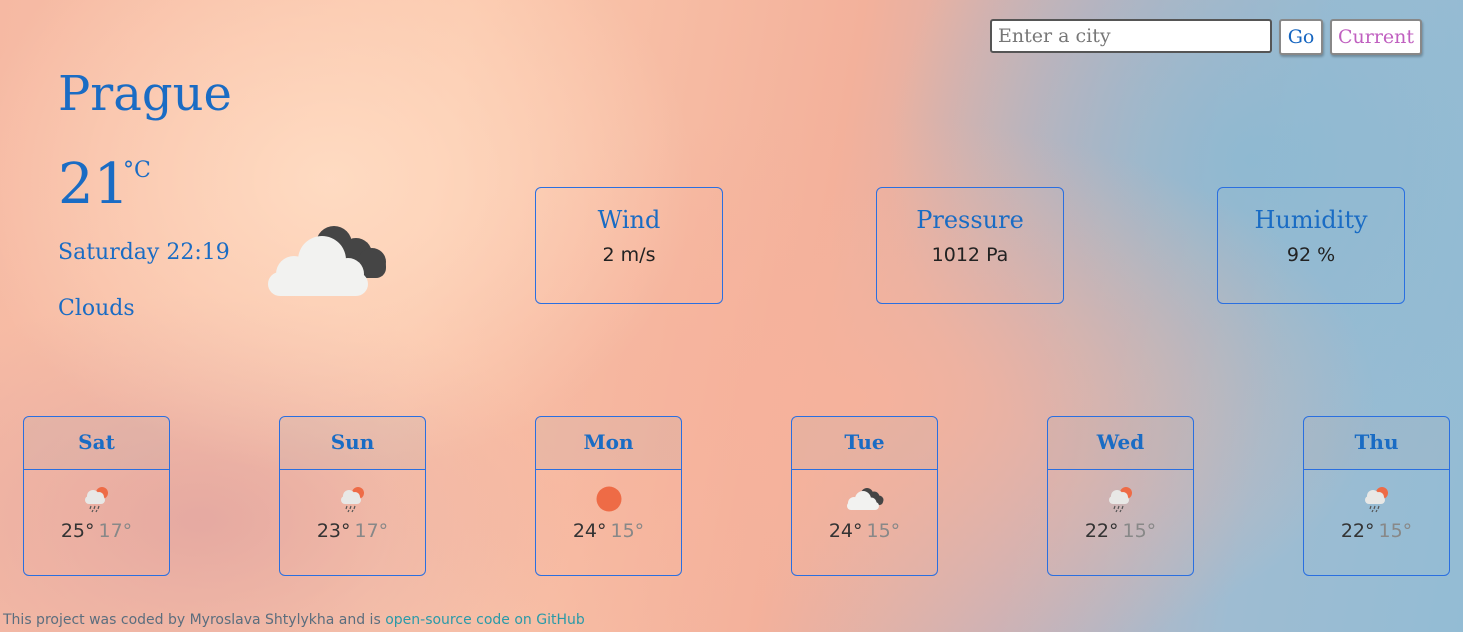 The width and height of the screenshot is (1463, 632). Describe the element at coordinates (96, 443) in the screenshot. I see `forecast-day-name: Sat` at that location.